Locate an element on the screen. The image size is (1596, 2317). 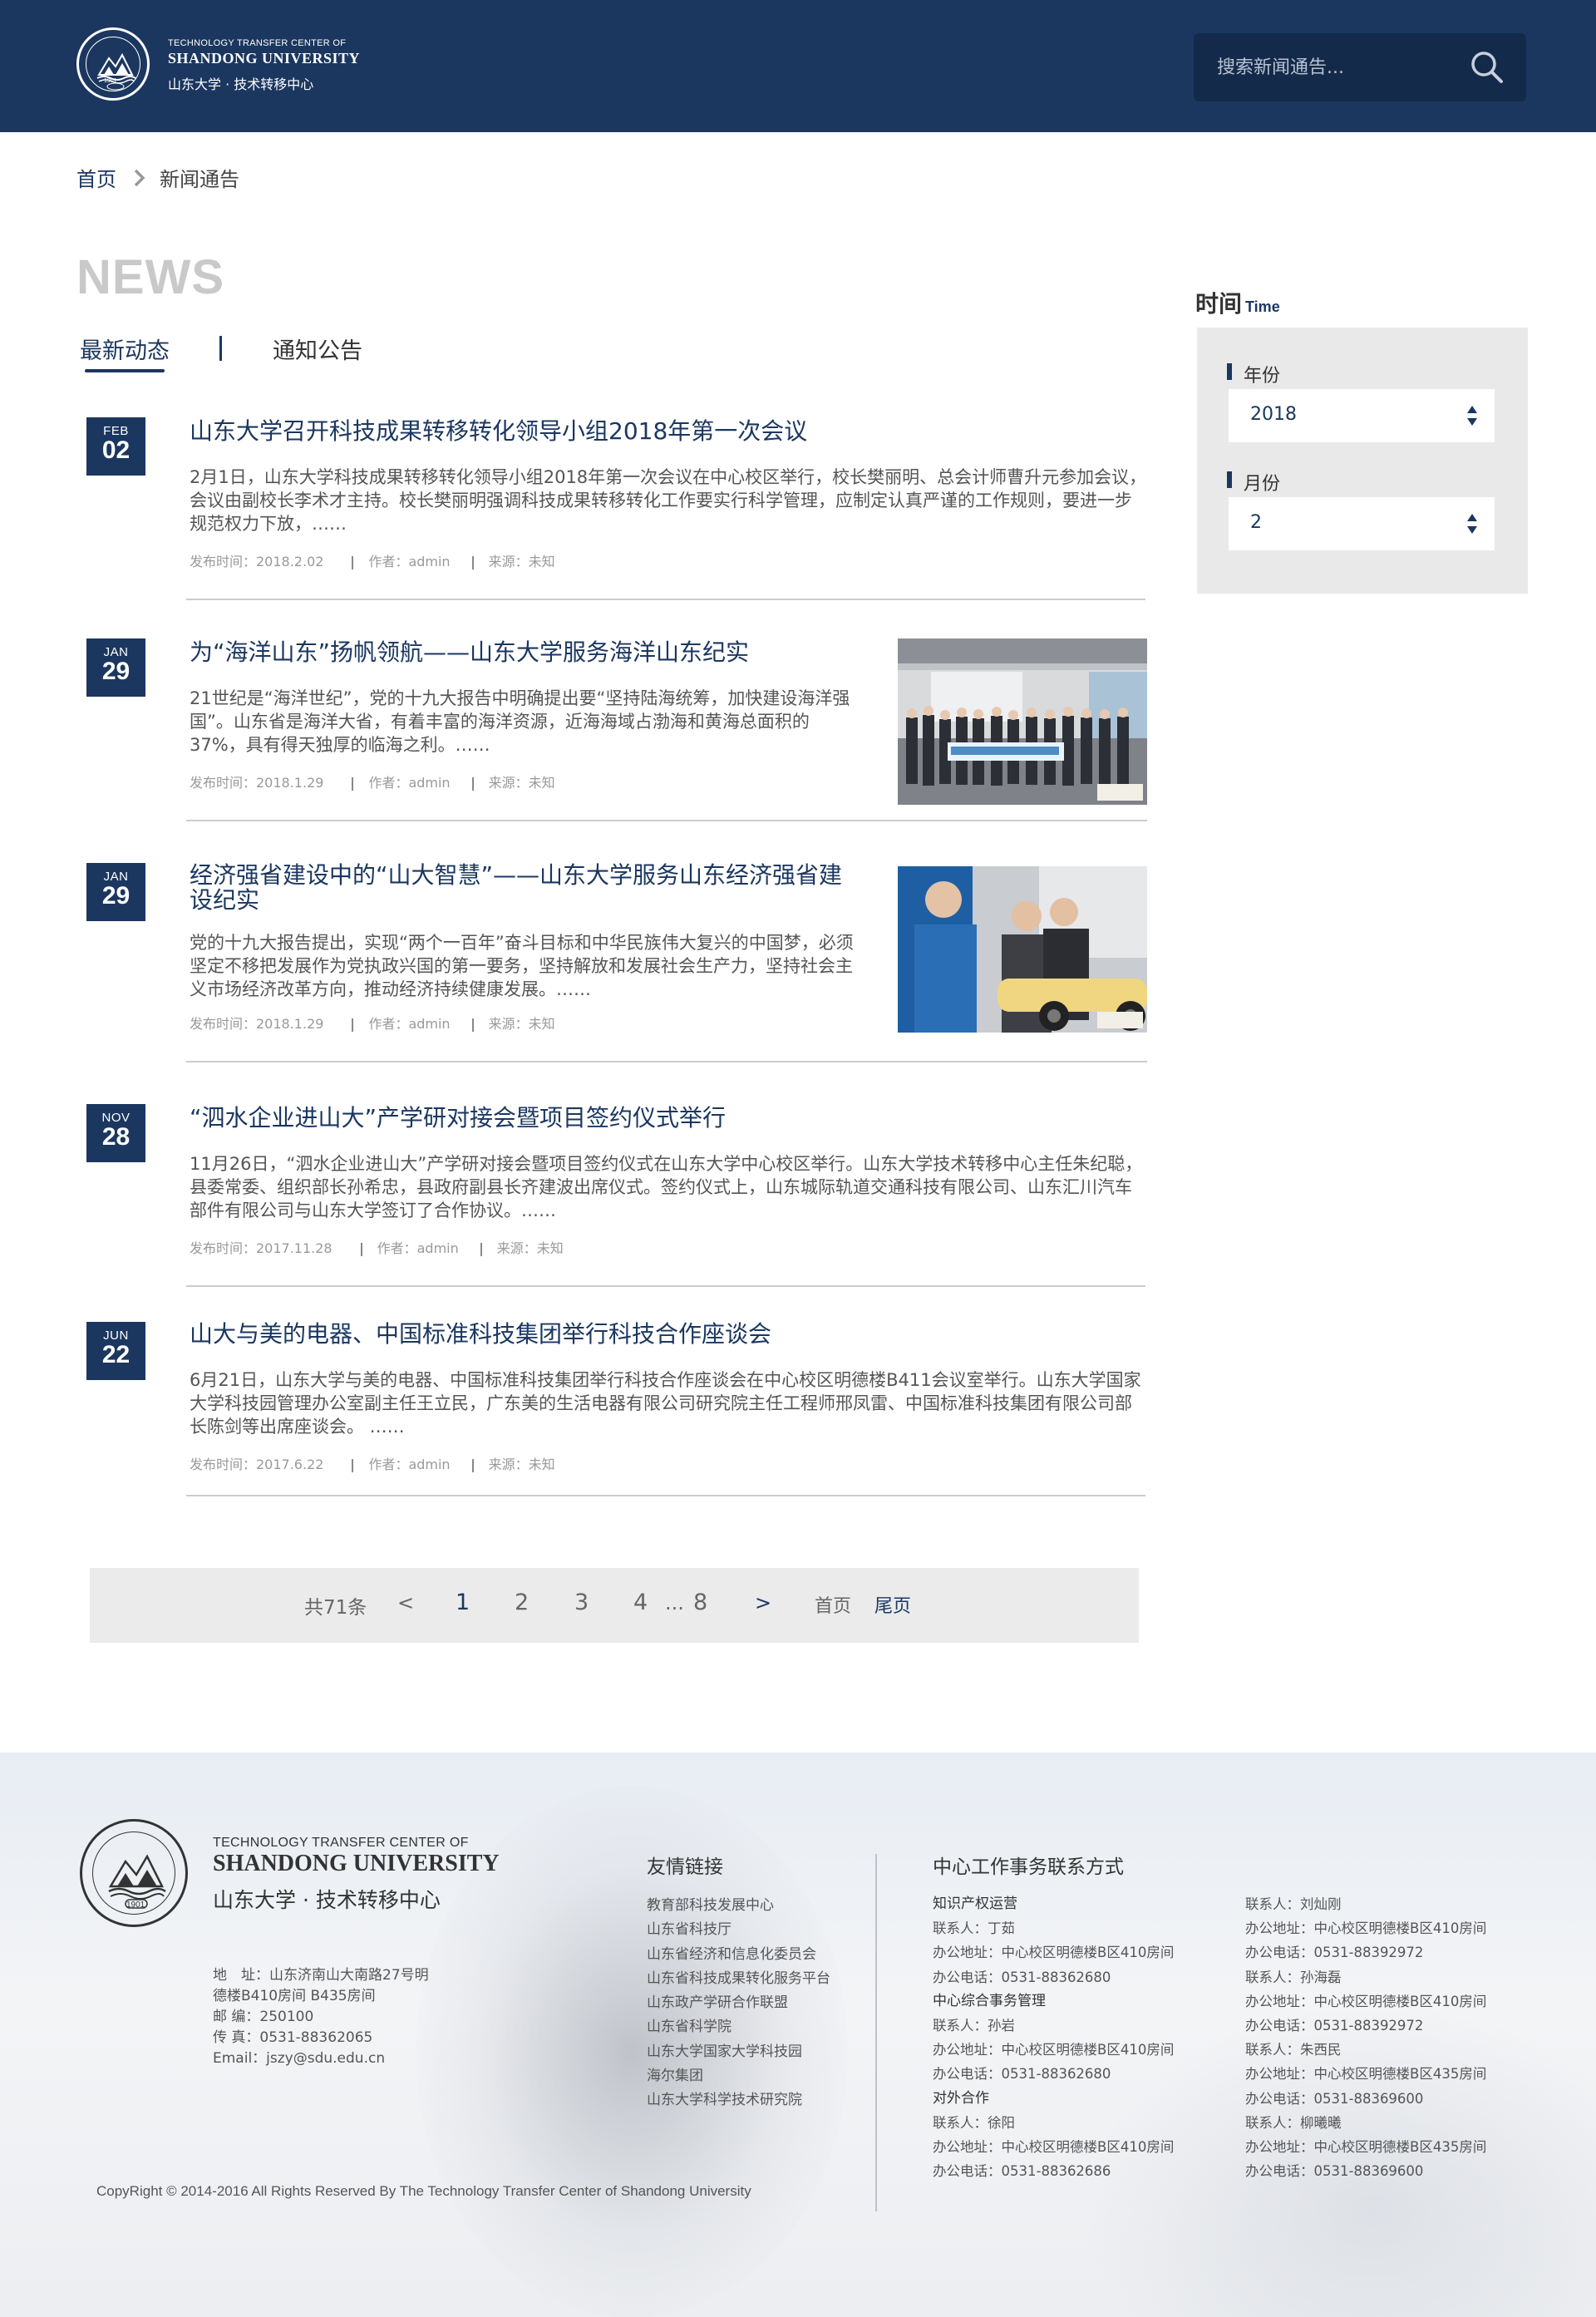
date-day: 02 is located at coordinates (116, 450).